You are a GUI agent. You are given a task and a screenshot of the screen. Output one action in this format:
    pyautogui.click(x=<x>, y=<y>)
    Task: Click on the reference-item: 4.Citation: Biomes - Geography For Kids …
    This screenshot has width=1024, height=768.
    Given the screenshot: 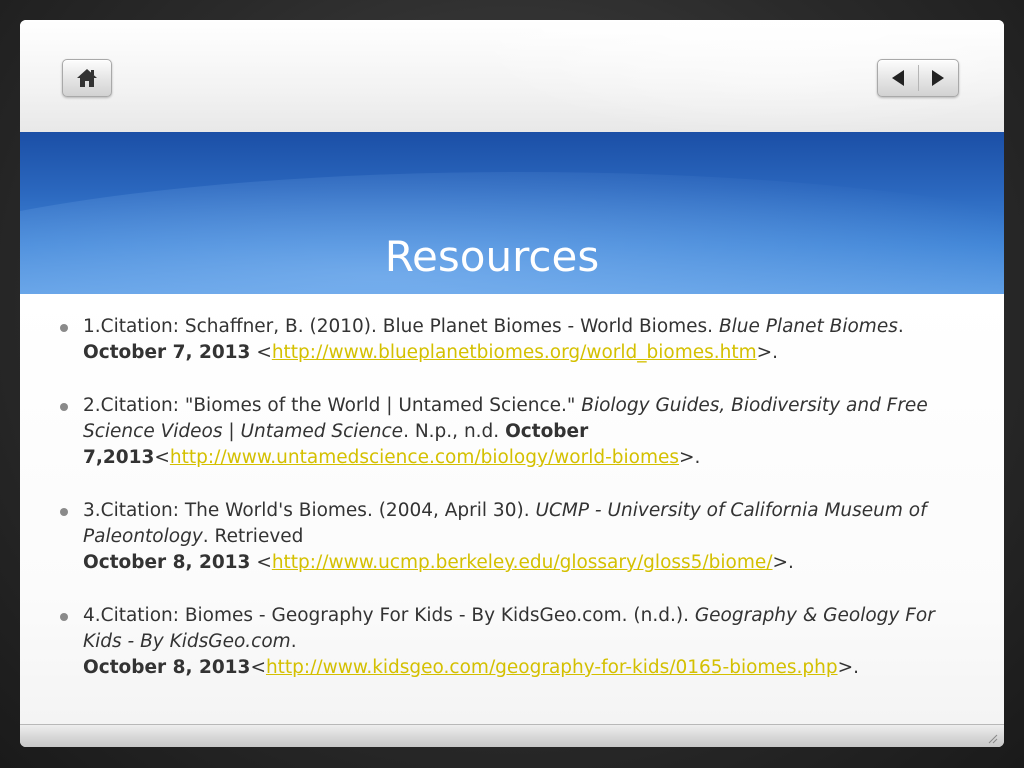 What is the action you would take?
    pyautogui.click(x=508, y=642)
    